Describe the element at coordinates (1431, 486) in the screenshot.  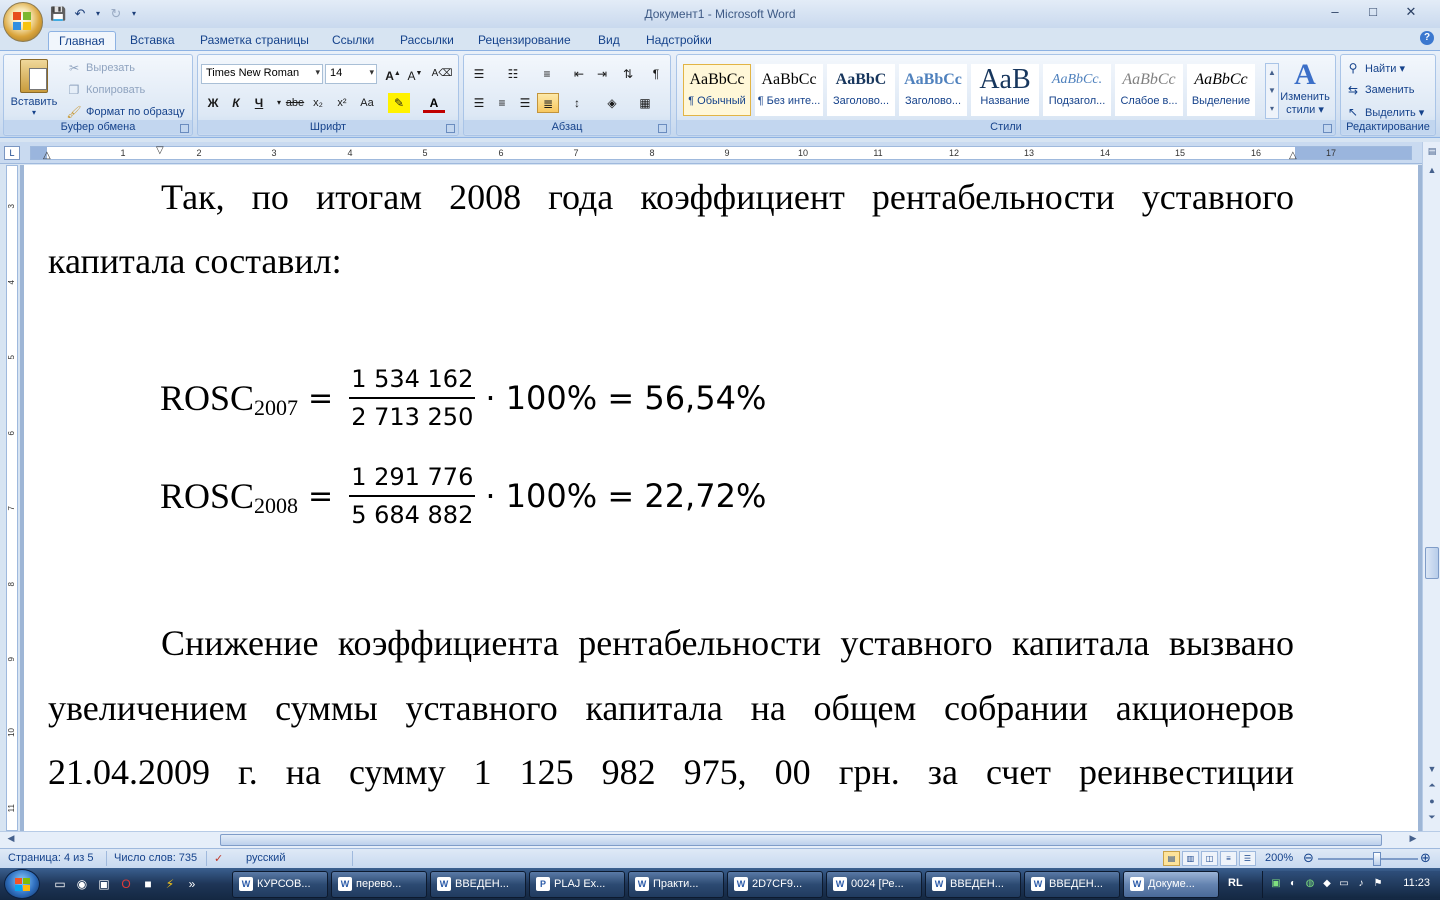
I see `vertical-scrollbar: ▤ ▲ ▼ ⏶ ● ⏷` at that location.